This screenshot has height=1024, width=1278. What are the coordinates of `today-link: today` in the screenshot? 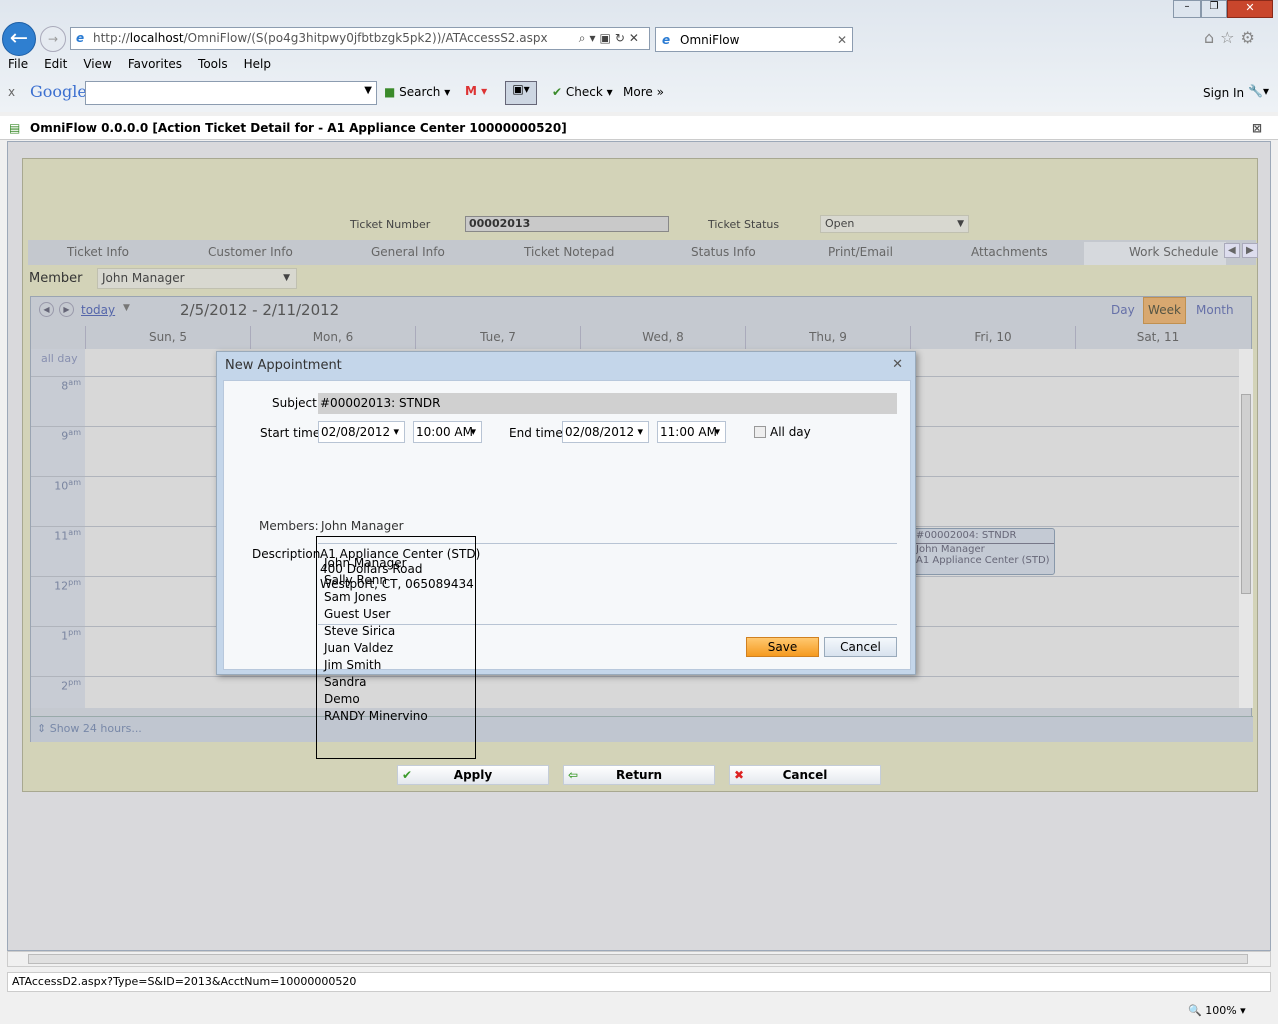 It's located at (98, 310).